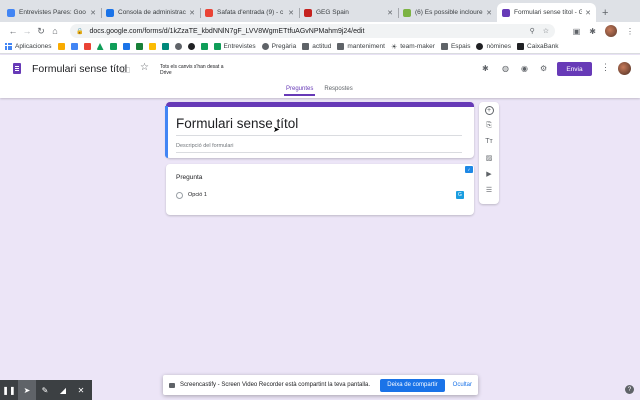  What do you see at coordinates (209, 12) in the screenshot?
I see `gmail-favicon-icon` at bounding box center [209, 12].